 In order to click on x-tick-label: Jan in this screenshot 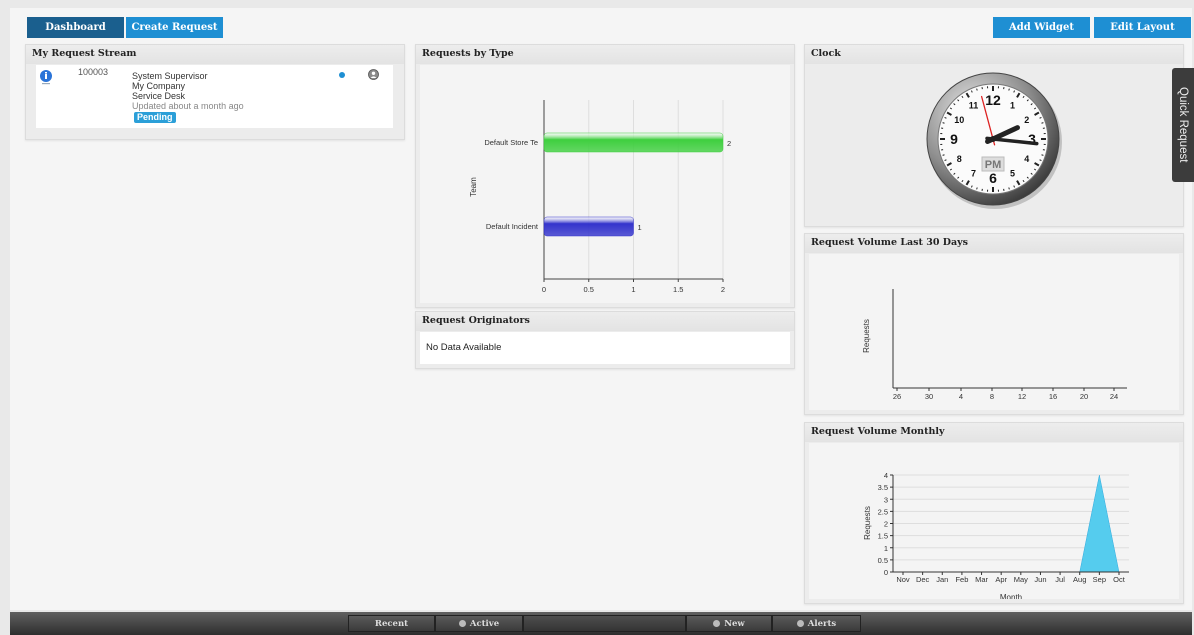, I will do `click(942, 579)`.